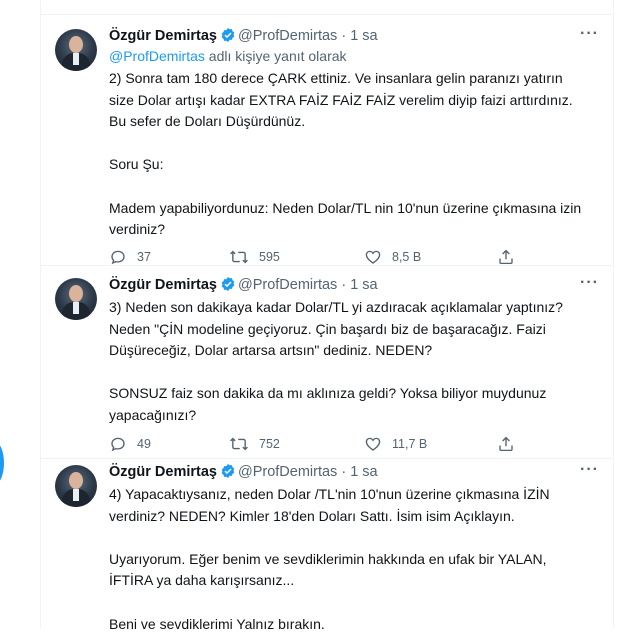  What do you see at coordinates (144, 257) in the screenshot?
I see `reply-count: 37` at bounding box center [144, 257].